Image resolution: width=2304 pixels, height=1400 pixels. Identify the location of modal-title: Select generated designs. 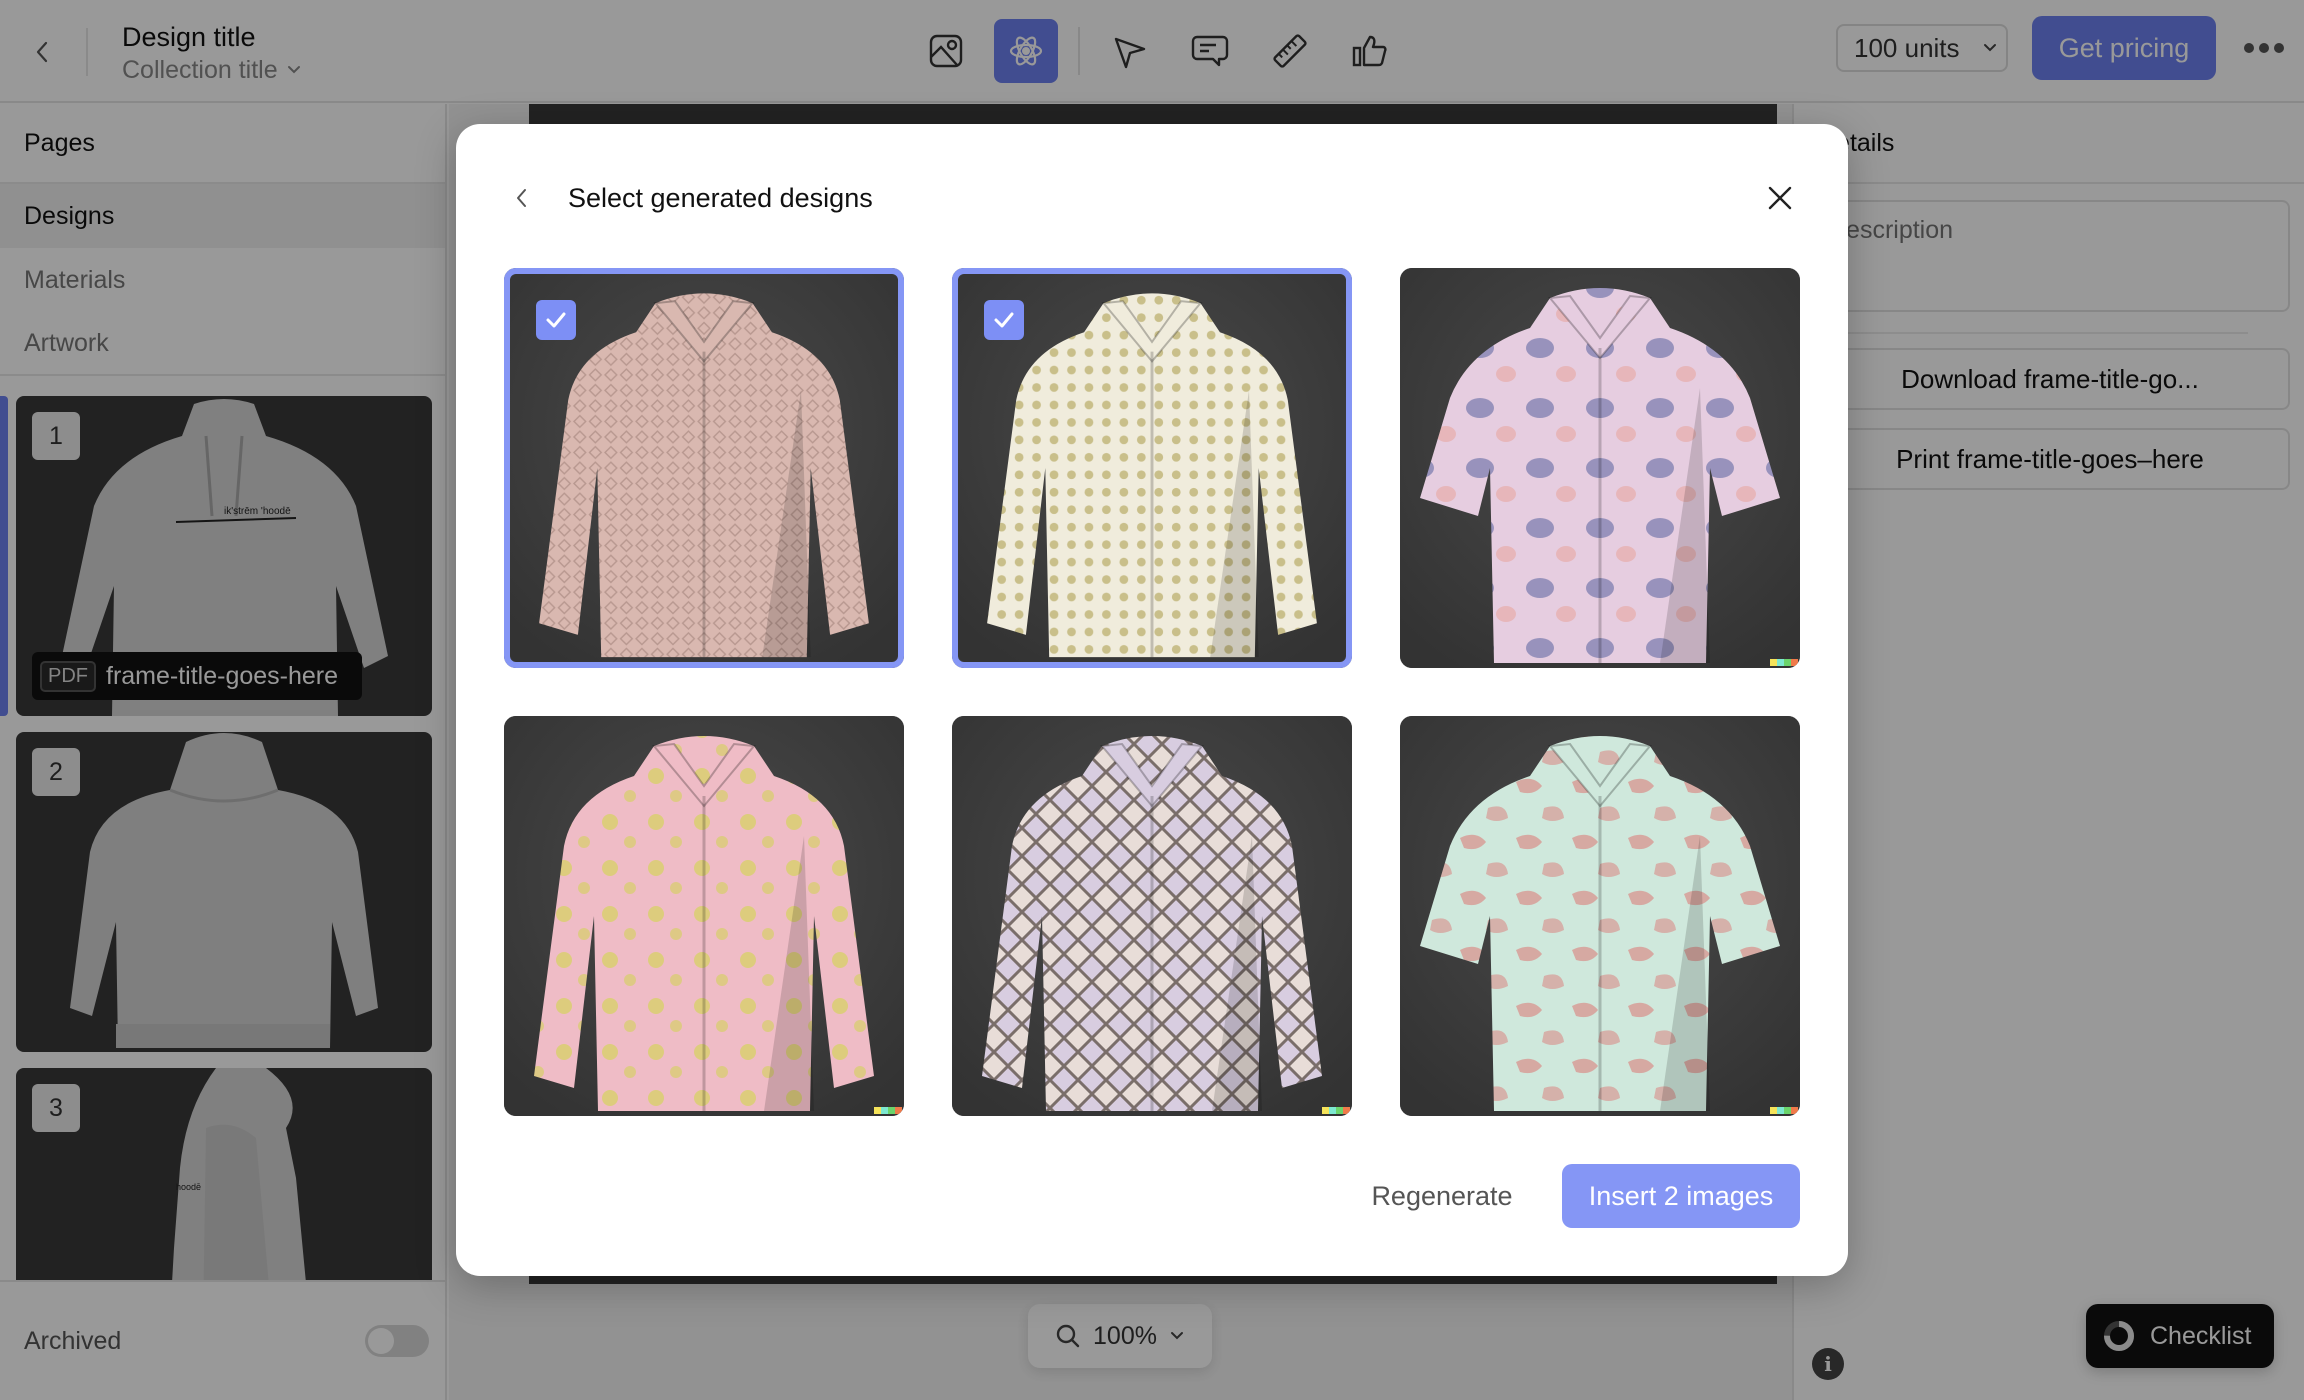
(720, 198).